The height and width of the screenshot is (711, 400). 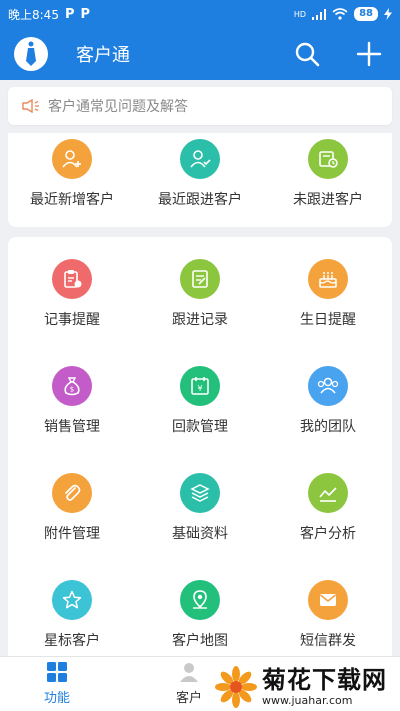 I want to click on tile-label: 未跟进客户, so click(x=328, y=200).